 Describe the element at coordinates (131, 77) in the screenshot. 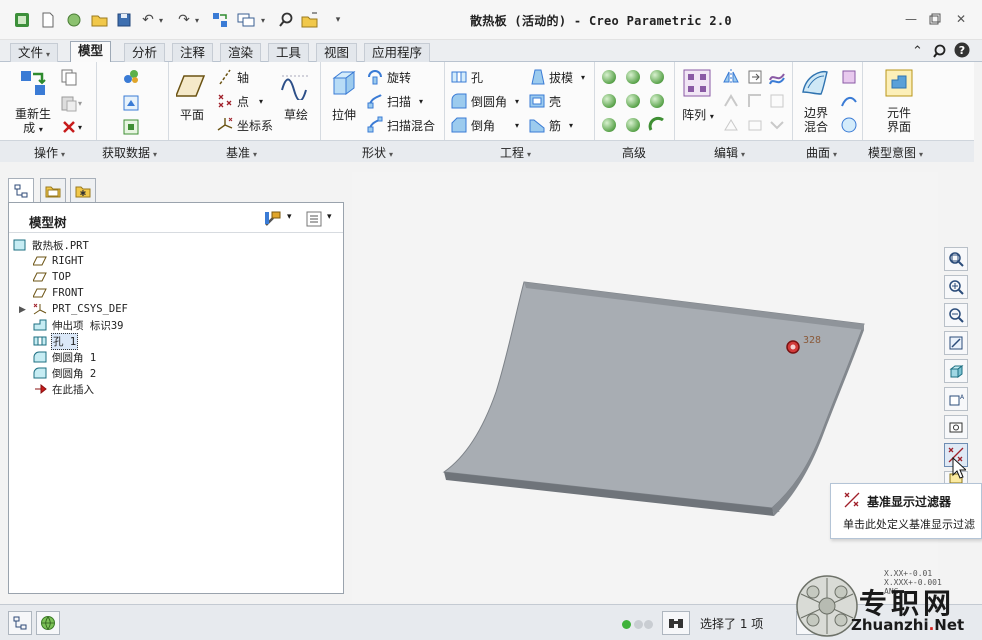

I see `user-defined-feature-icon` at that location.